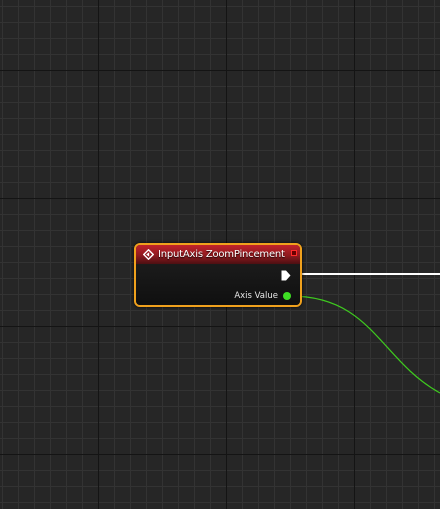 The image size is (440, 509). What do you see at coordinates (286, 275) in the screenshot?
I see `exec-output-pin-icon` at bounding box center [286, 275].